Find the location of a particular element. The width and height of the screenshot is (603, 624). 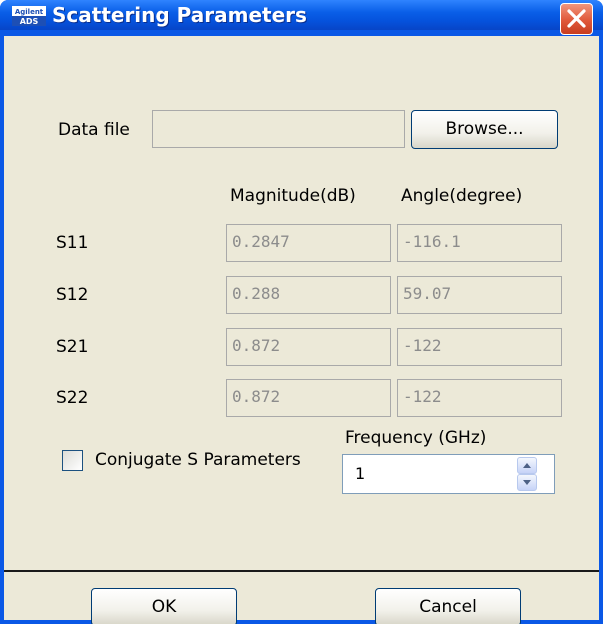

s12-magnitude-field: 0.288 is located at coordinates (308, 295).